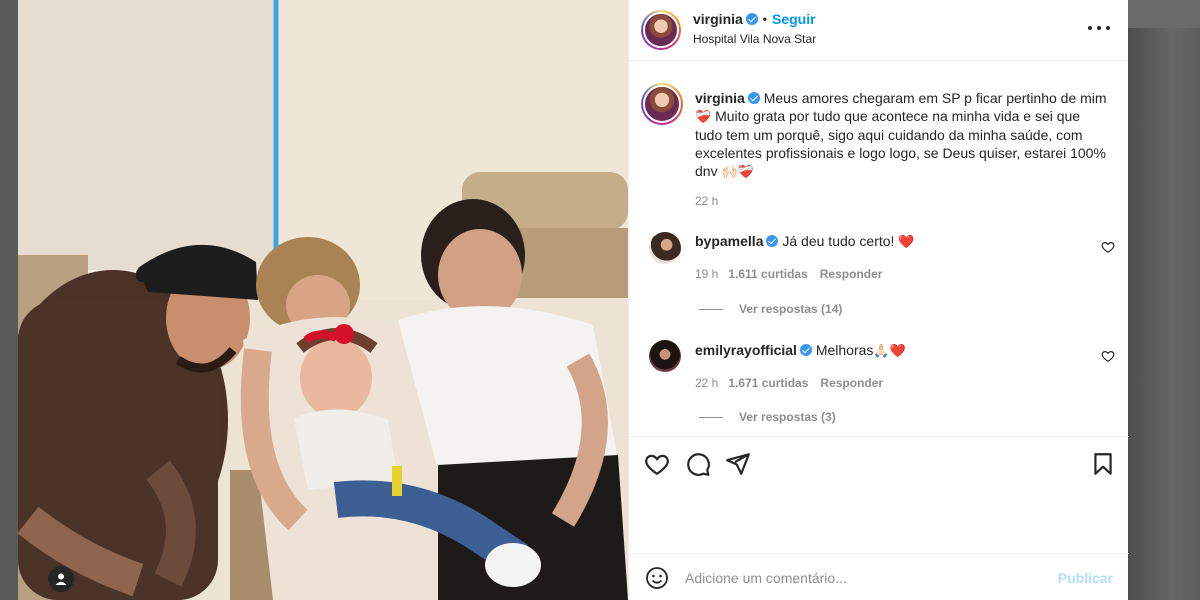 Image resolution: width=1200 pixels, height=600 pixels. I want to click on post-location: Hospital Vila Nova Star, so click(754, 39).